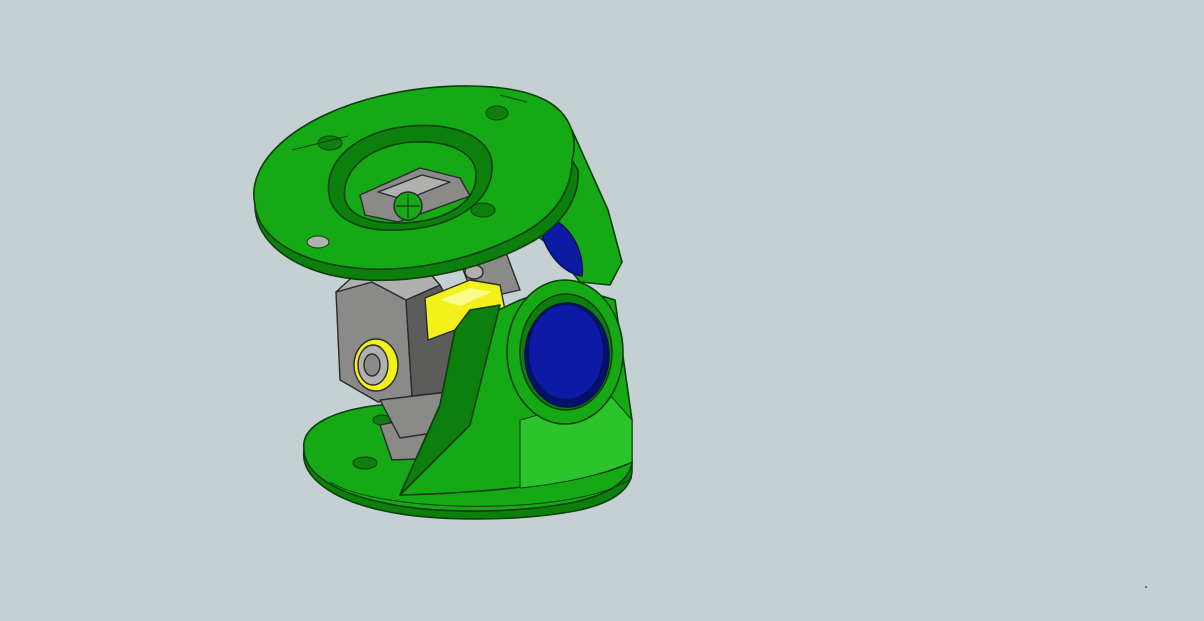  Describe the element at coordinates (566, 352) in the screenshot. I see `bearing-cap-face` at that location.